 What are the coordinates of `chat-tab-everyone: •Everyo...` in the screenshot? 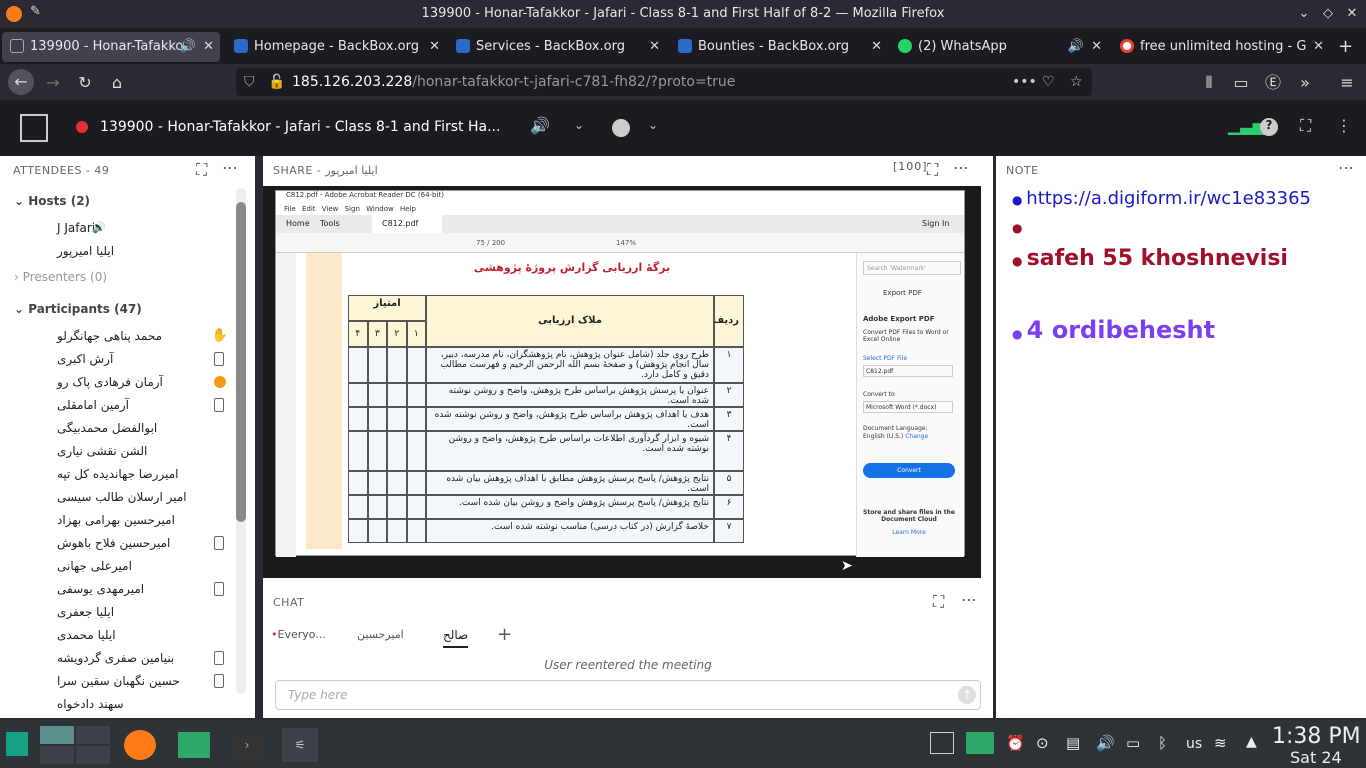 It's located at (298, 634).